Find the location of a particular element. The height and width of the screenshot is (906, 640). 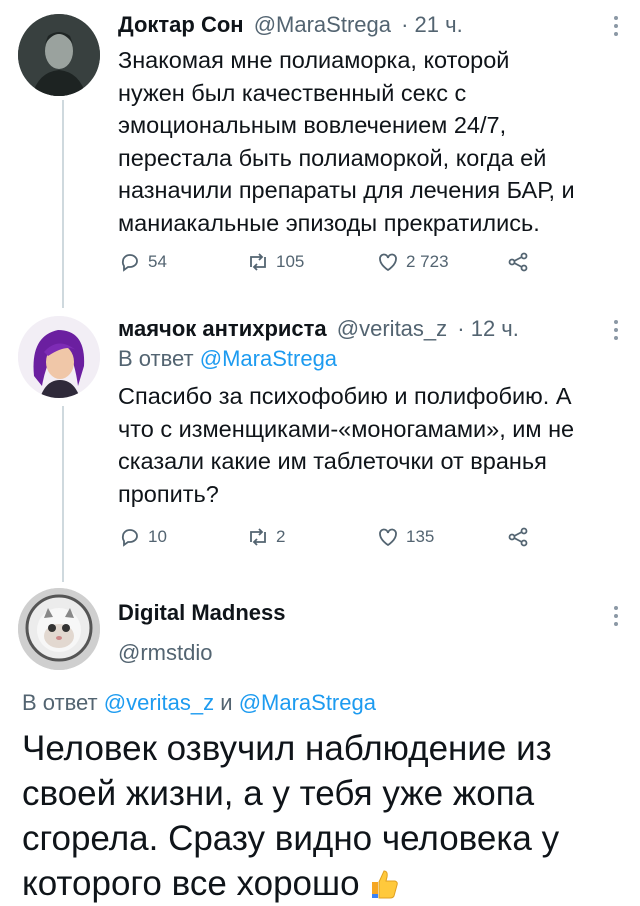

like-button: 135 is located at coordinates (405, 537).